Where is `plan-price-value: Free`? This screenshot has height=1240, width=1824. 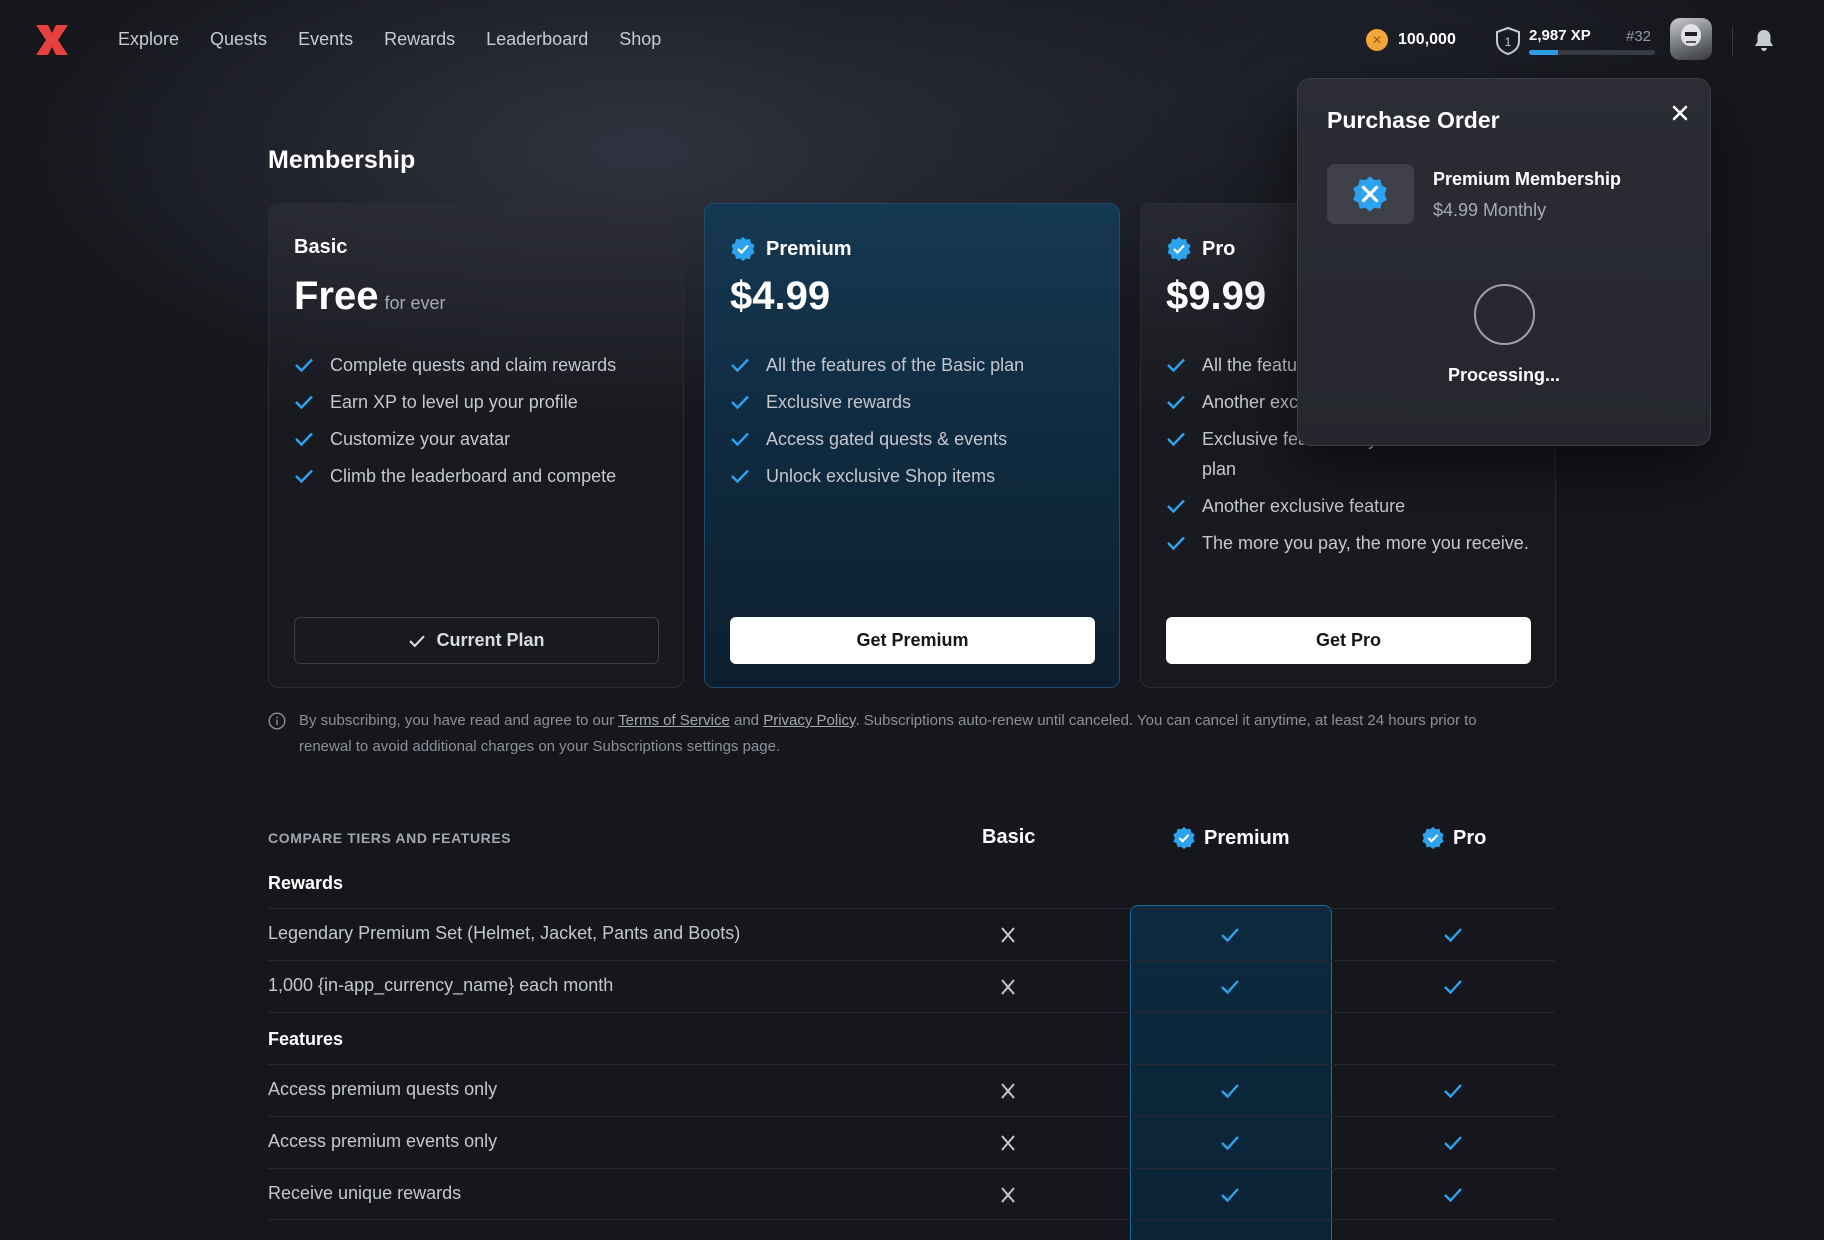 plan-price-value: Free is located at coordinates (336, 296).